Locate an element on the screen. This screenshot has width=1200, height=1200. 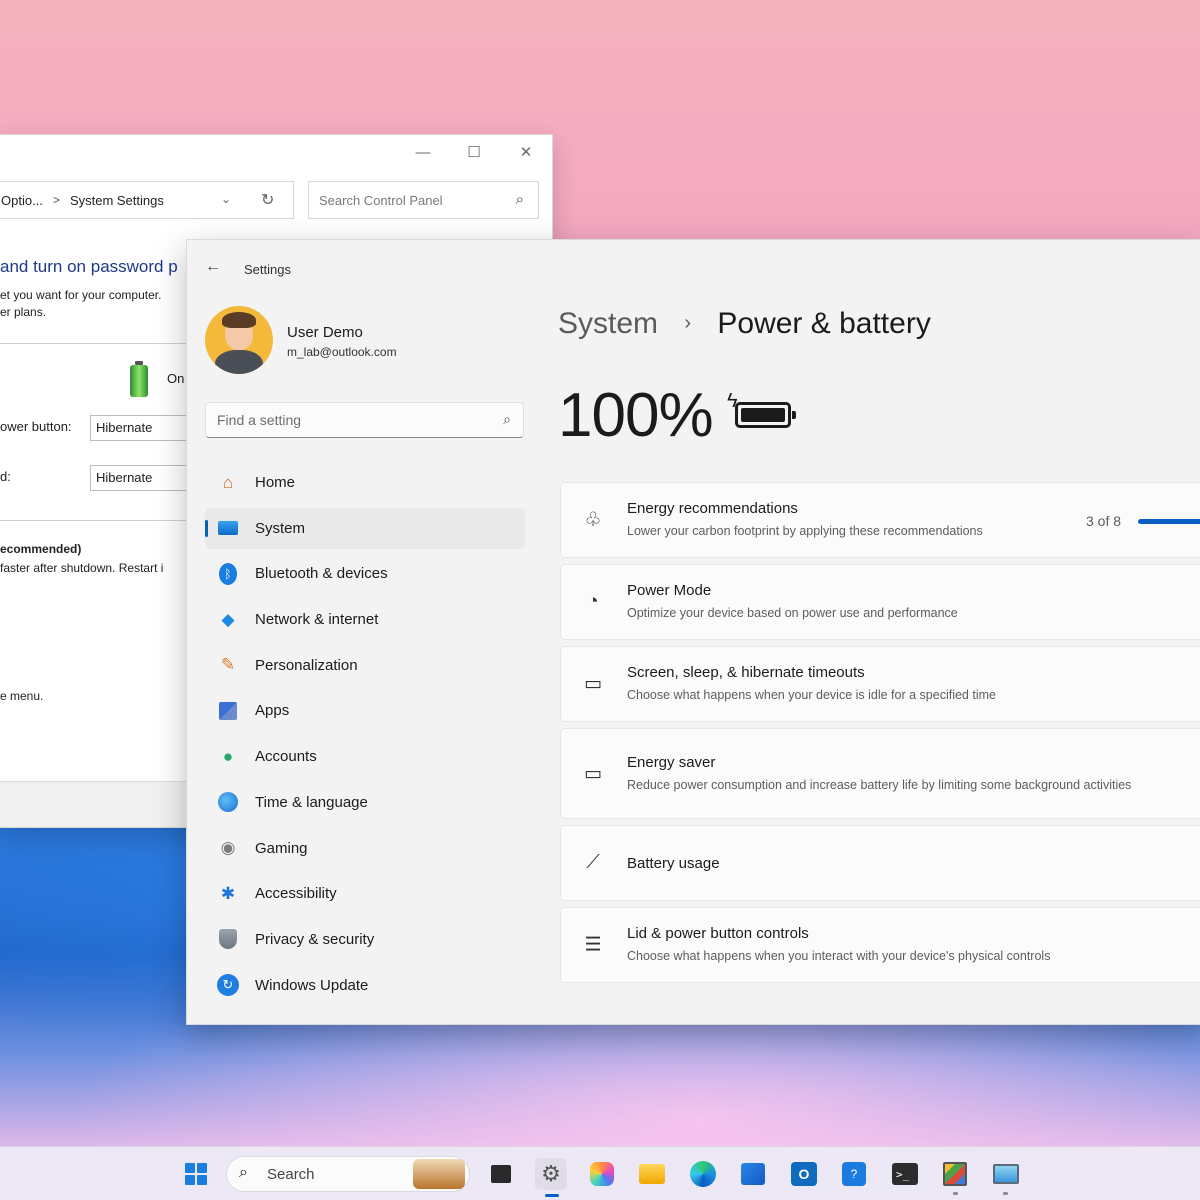
breadcrumb: System › Power & battery is located at coordinates (744, 324).